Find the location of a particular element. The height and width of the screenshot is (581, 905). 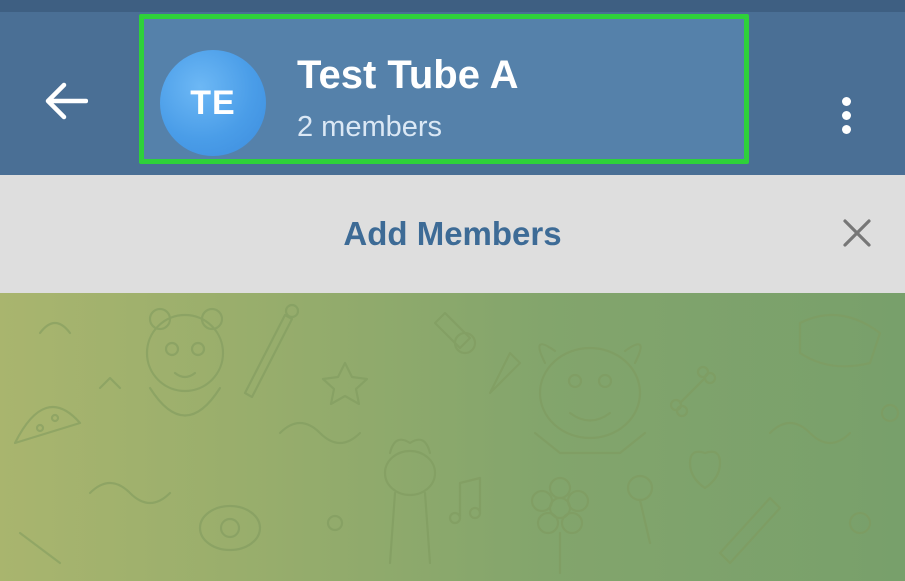

avatar: TE is located at coordinates (213, 103).